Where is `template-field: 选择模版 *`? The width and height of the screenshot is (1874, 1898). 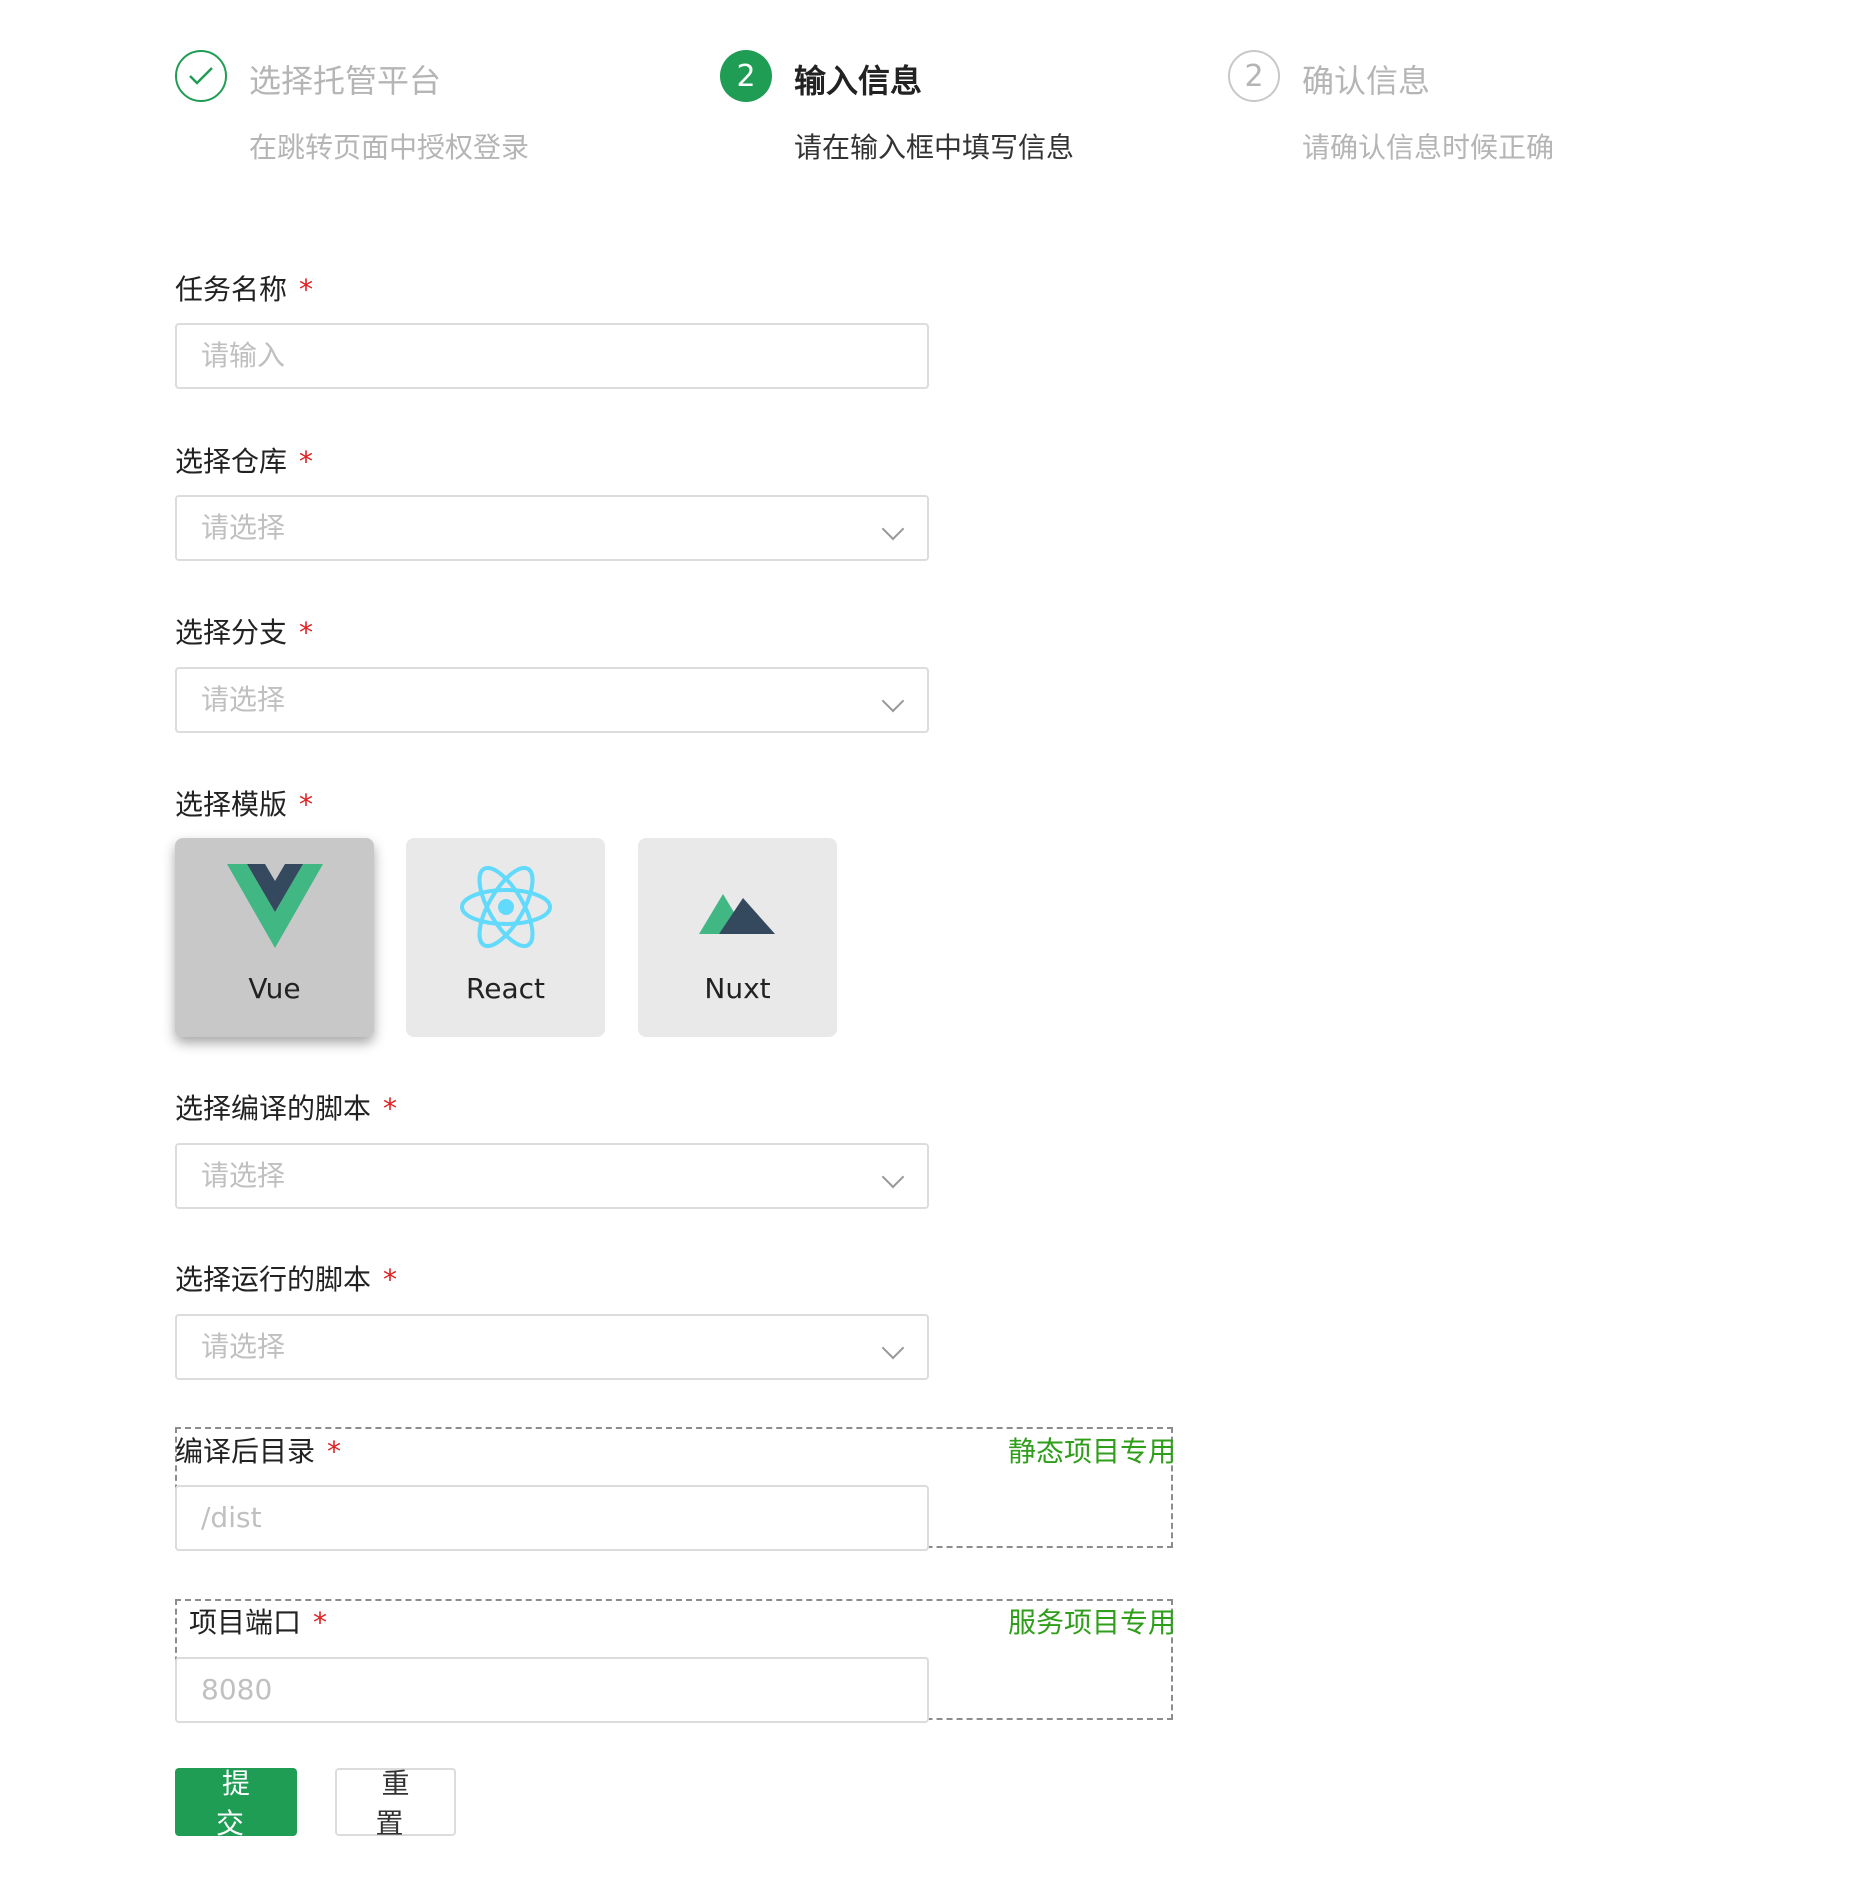
template-field: 选择模版 * is located at coordinates (244, 803).